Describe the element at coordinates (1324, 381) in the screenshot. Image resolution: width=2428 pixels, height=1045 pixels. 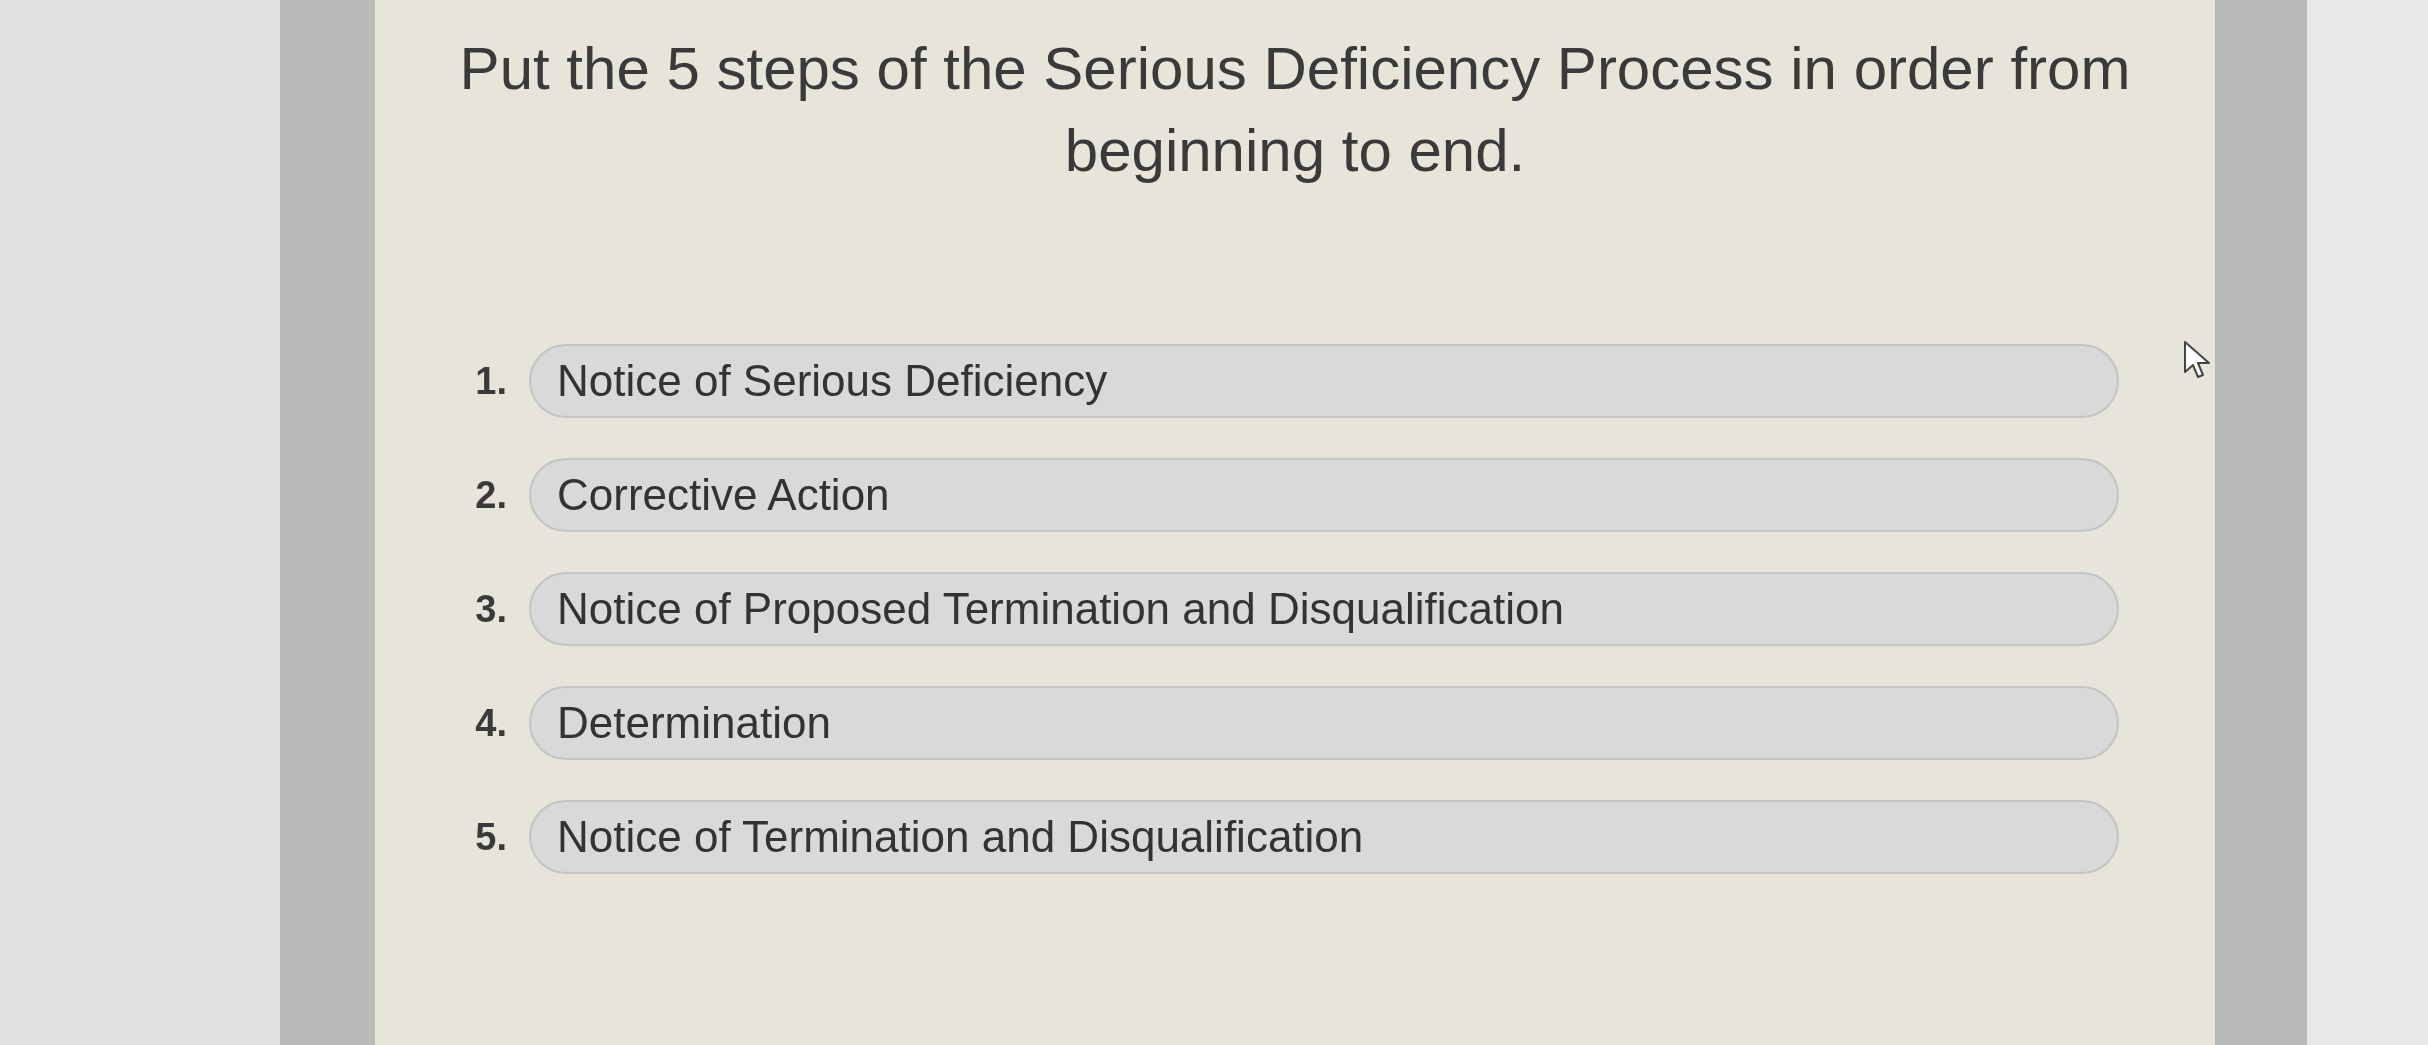
I see `draggable-step: Notice of Serious Deficiency` at that location.